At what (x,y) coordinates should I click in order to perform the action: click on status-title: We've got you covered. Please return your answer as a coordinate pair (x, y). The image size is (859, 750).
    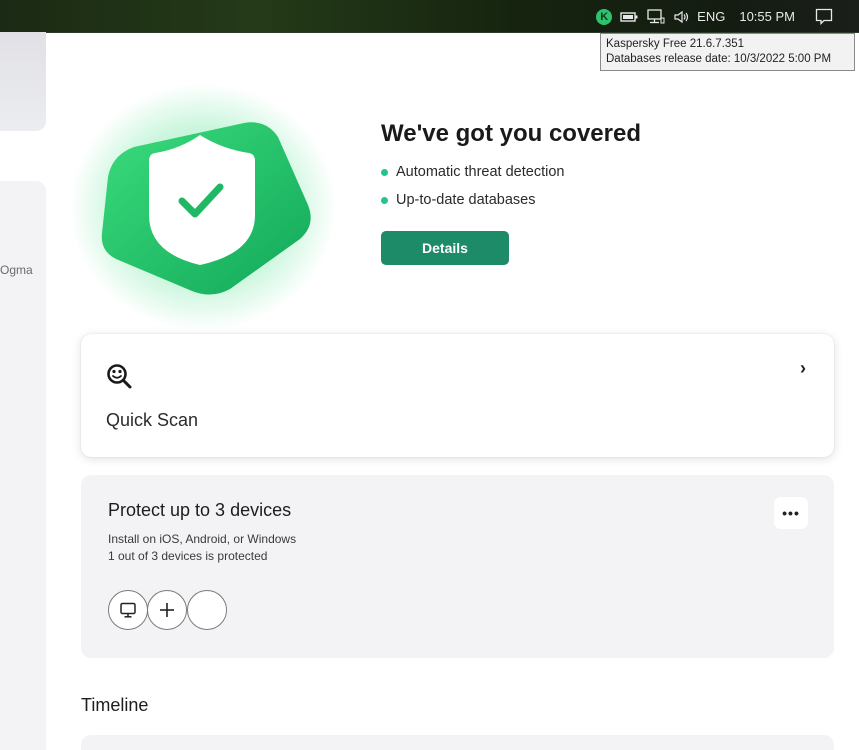
    Looking at the image, I should click on (511, 133).